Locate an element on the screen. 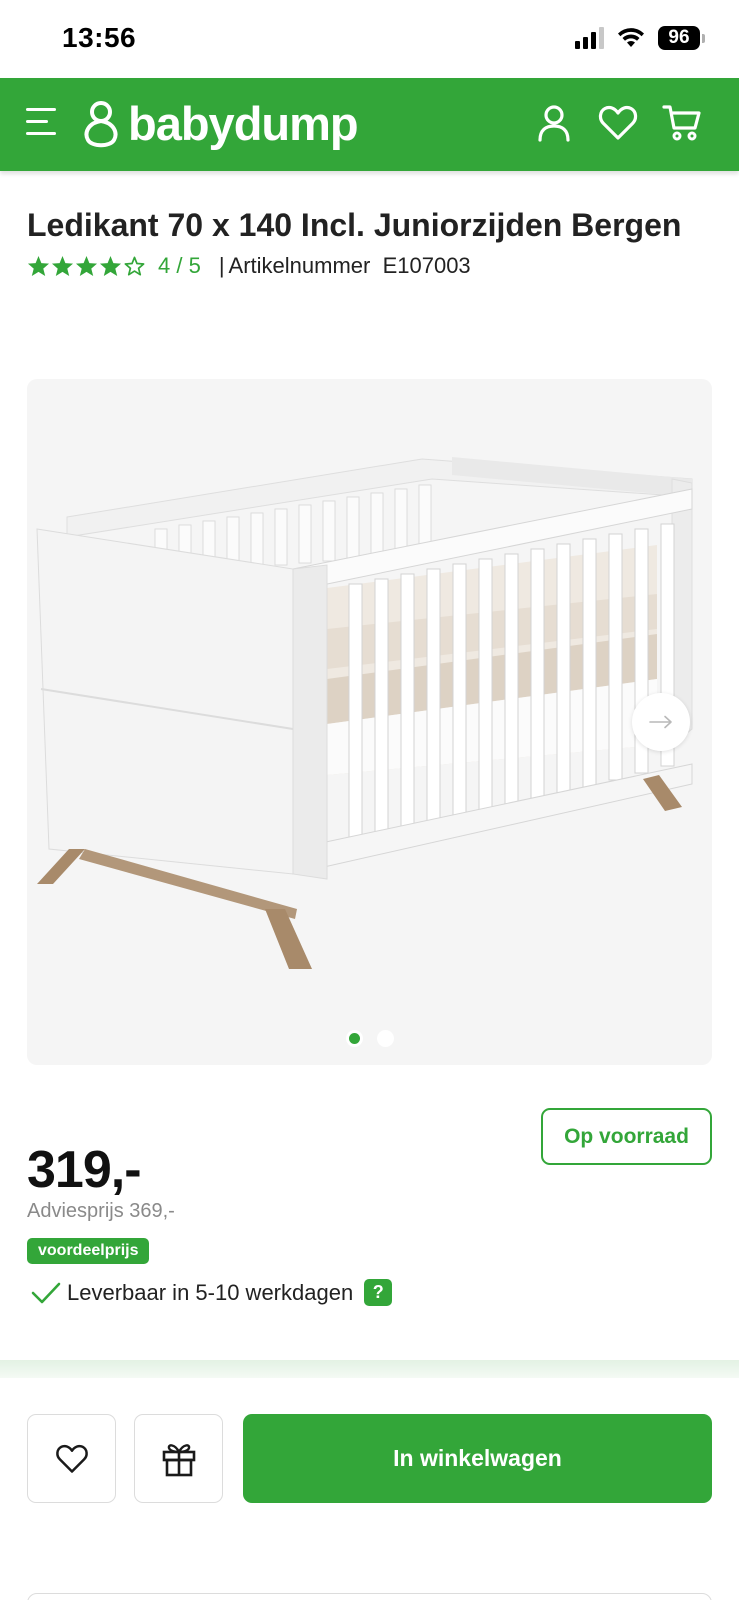 The height and width of the screenshot is (1600, 739). logo-mark-icon is located at coordinates (101, 123).